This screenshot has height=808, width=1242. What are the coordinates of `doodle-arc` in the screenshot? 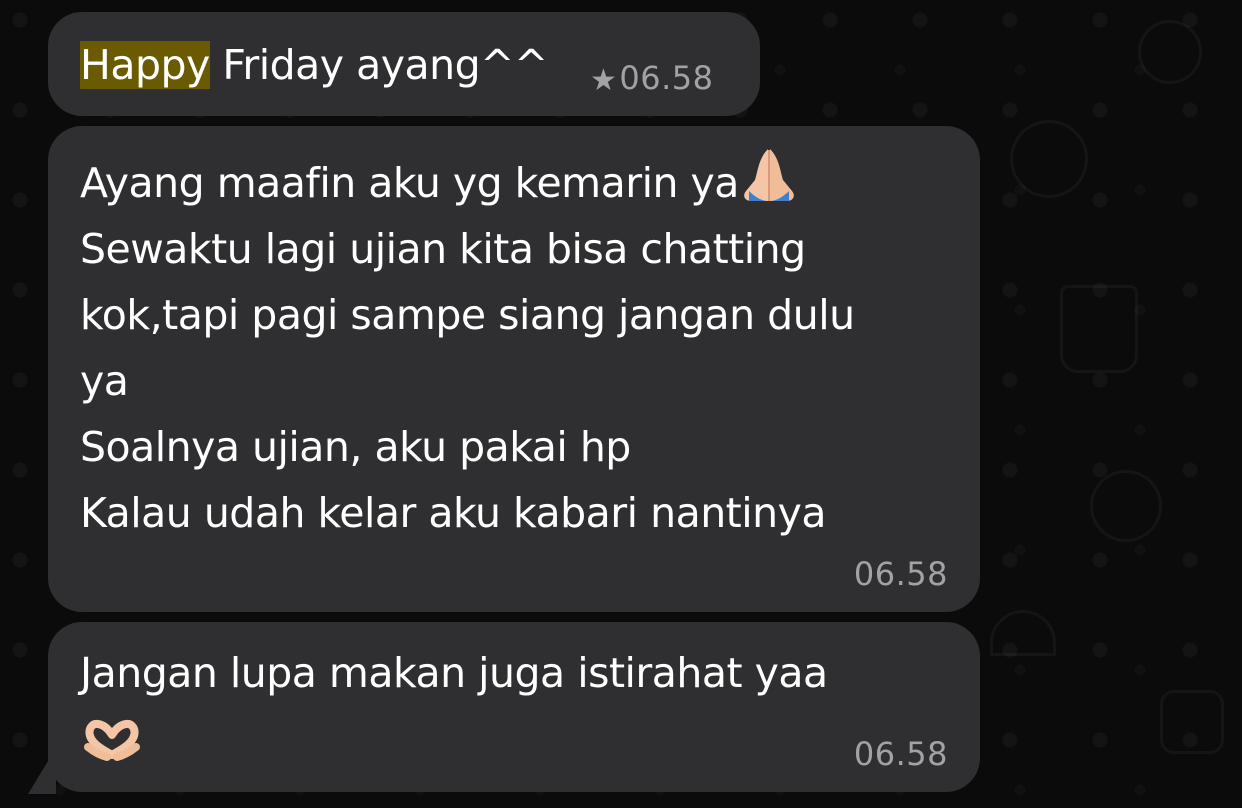 It's located at (1023, 633).